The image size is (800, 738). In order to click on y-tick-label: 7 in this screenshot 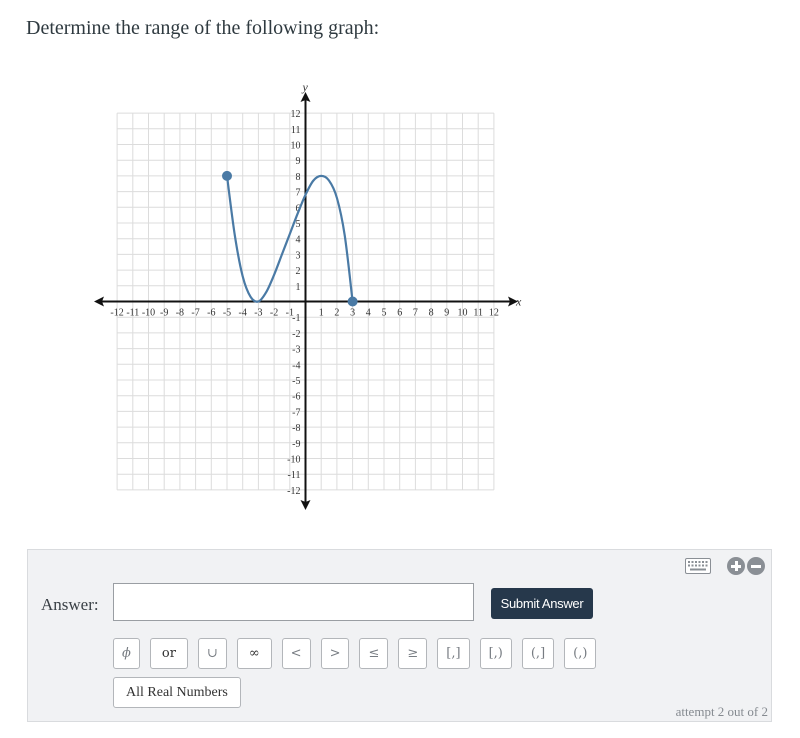, I will do `click(298, 193)`.